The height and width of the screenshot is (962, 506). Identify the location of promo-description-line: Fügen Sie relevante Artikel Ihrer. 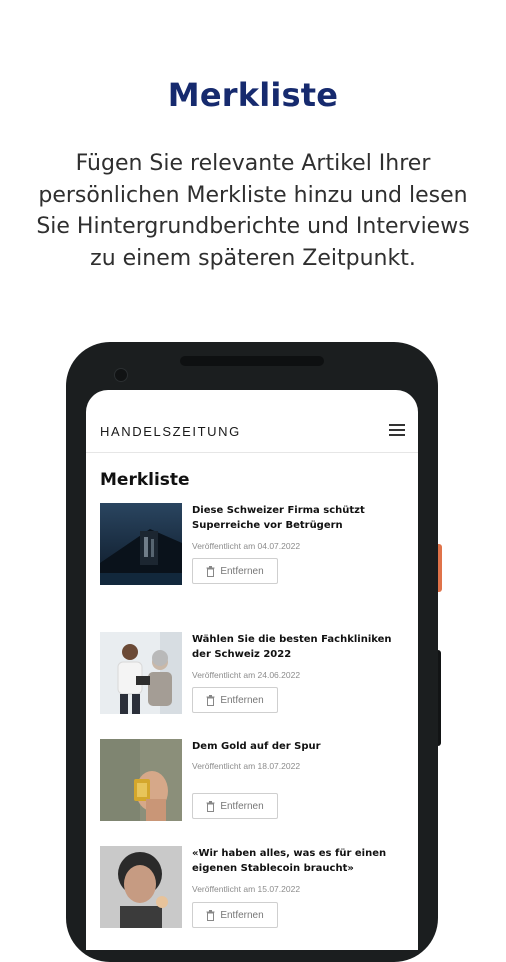
(253, 163).